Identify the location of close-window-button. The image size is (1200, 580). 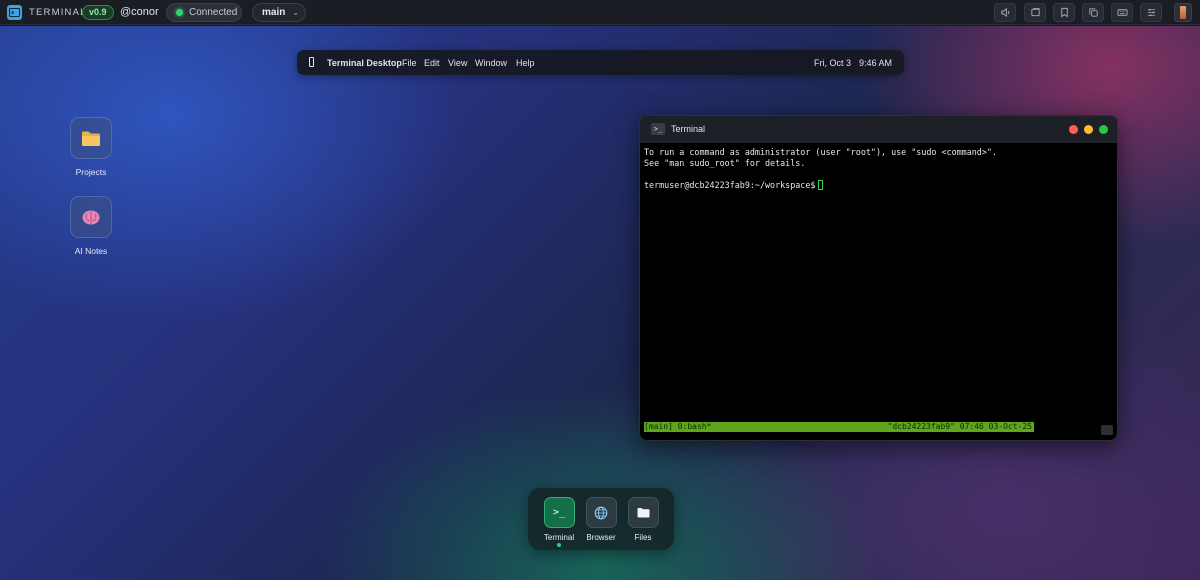
(1073, 129).